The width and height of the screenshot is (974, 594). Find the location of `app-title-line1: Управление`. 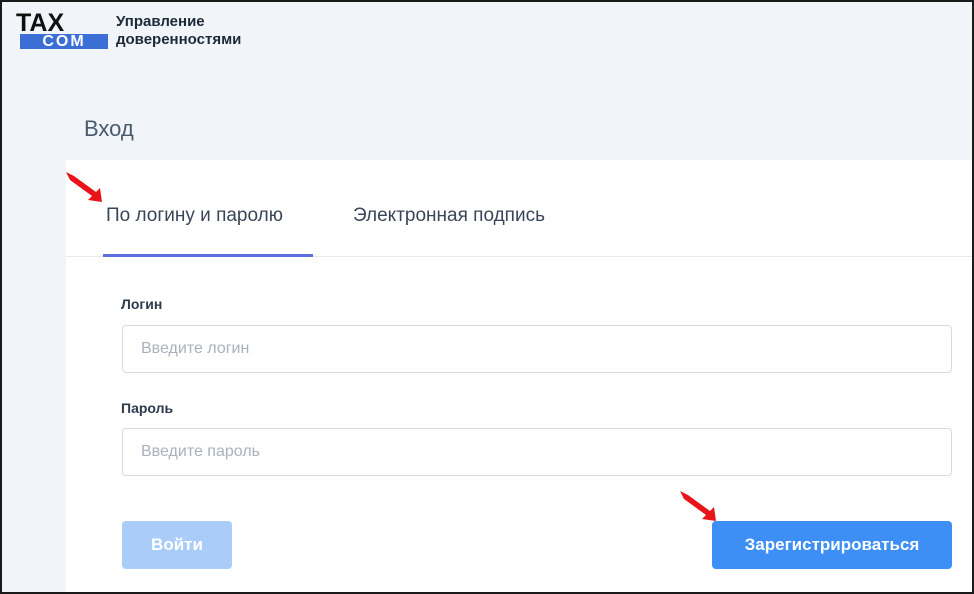

app-title-line1: Управление is located at coordinates (160, 21).